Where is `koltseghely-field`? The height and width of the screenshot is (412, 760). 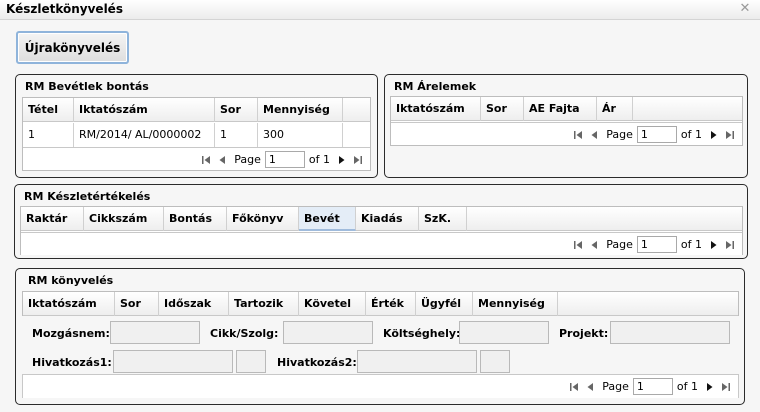
koltseghely-field is located at coordinates (504, 332).